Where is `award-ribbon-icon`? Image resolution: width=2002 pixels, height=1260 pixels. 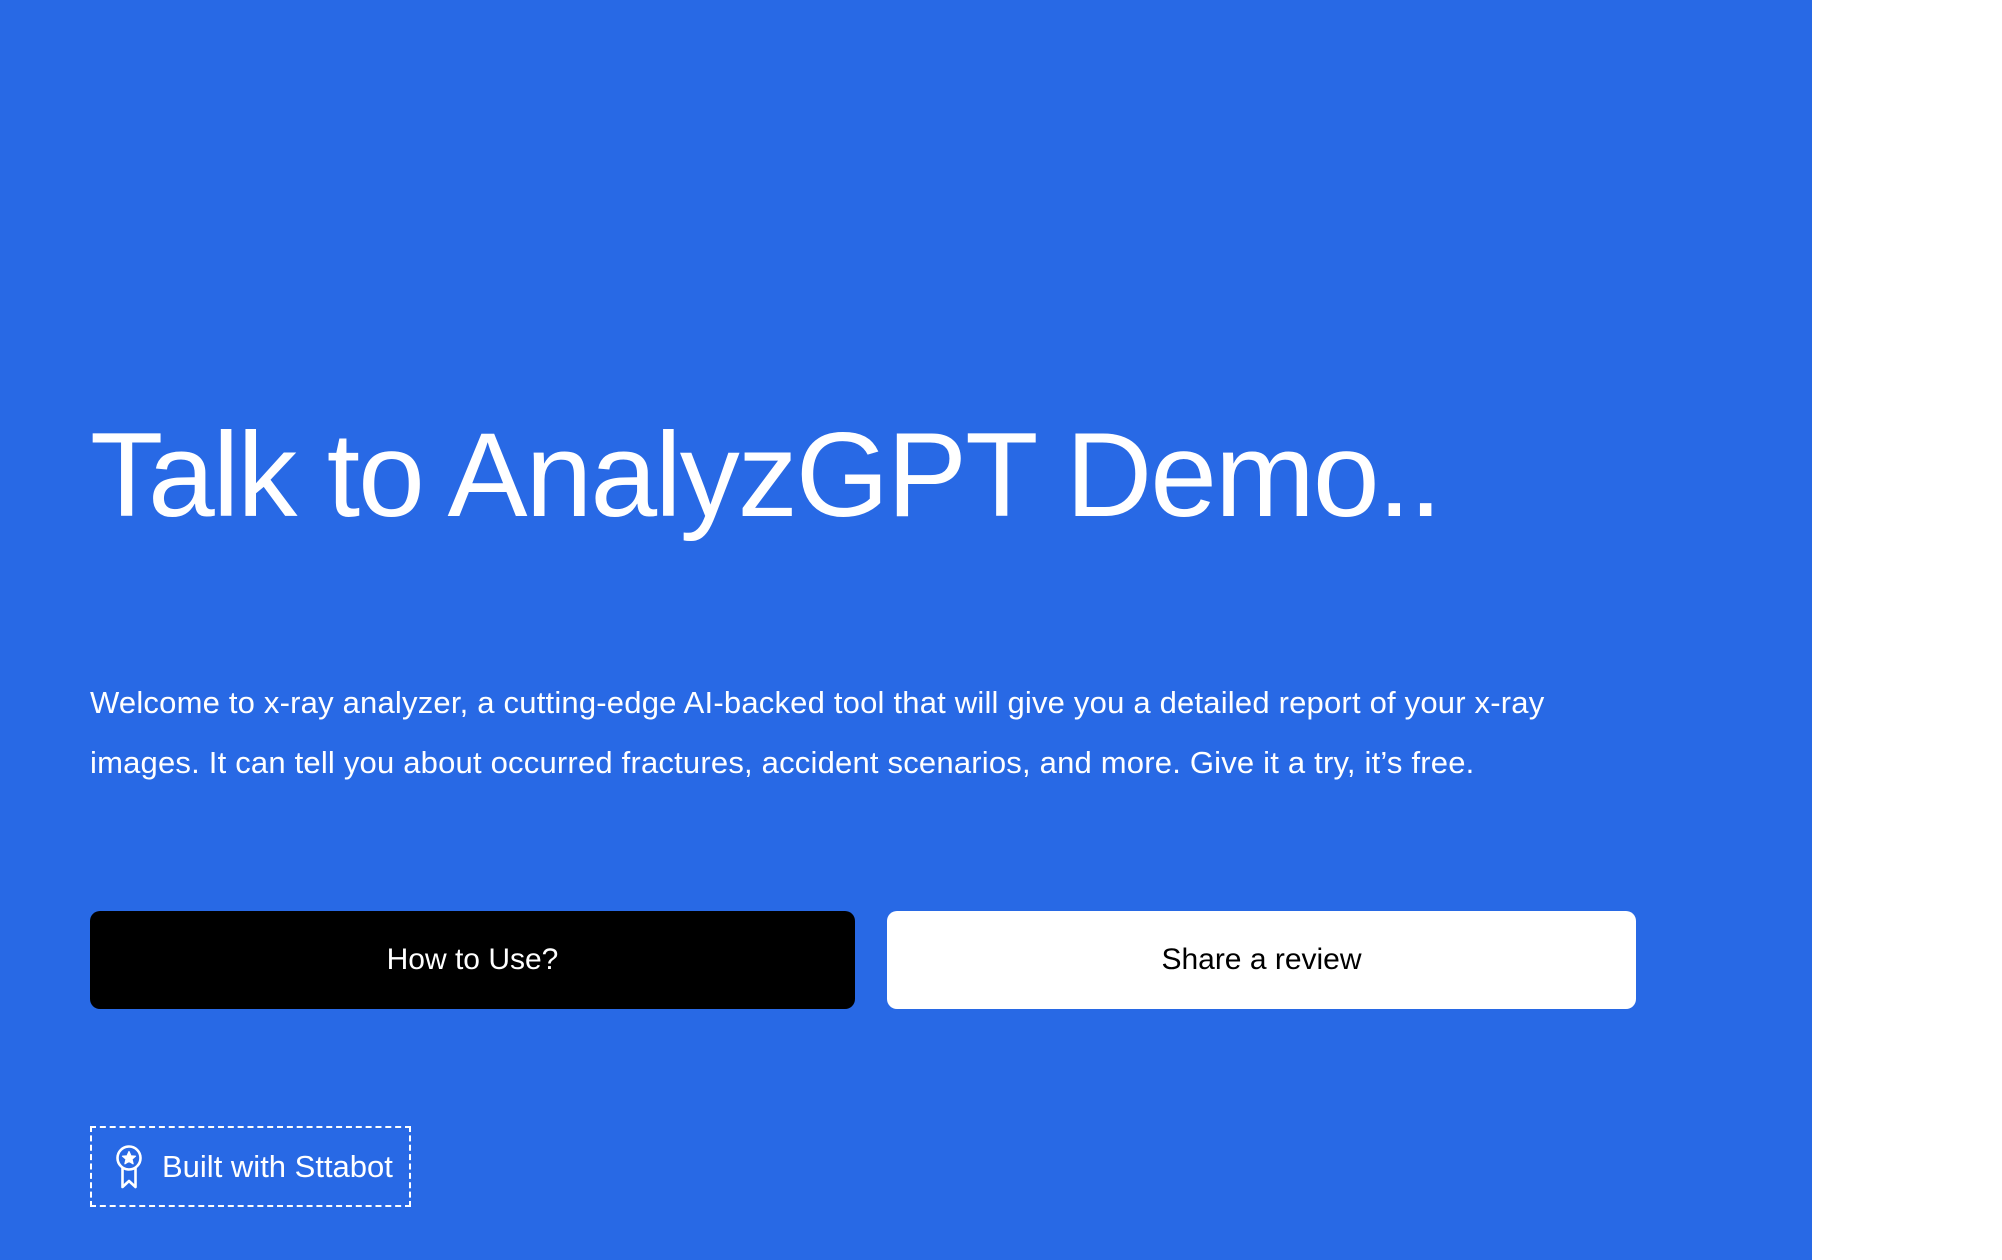 award-ribbon-icon is located at coordinates (129, 1167).